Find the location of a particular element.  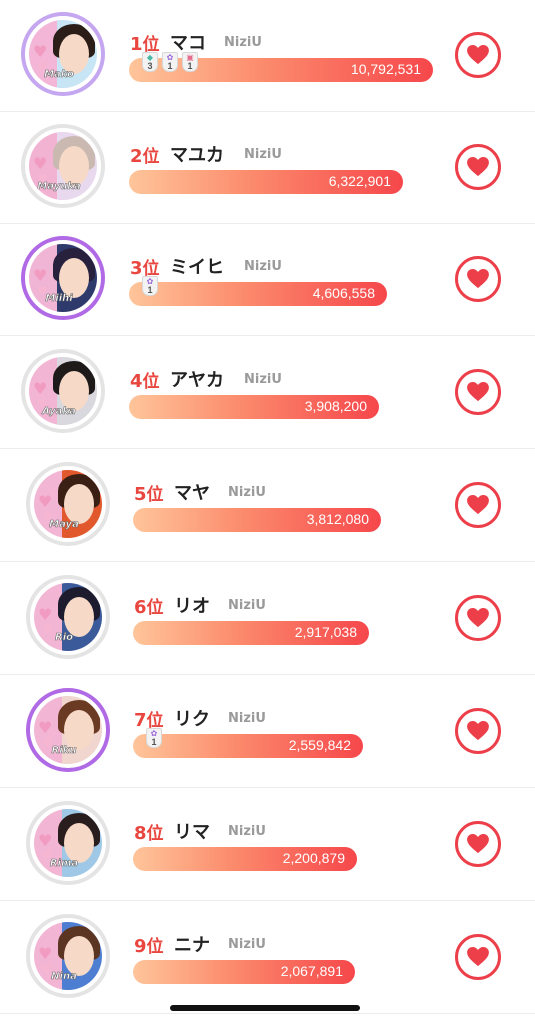

member-avatar: ♥ ♥ Riku is located at coordinates (68, 730).